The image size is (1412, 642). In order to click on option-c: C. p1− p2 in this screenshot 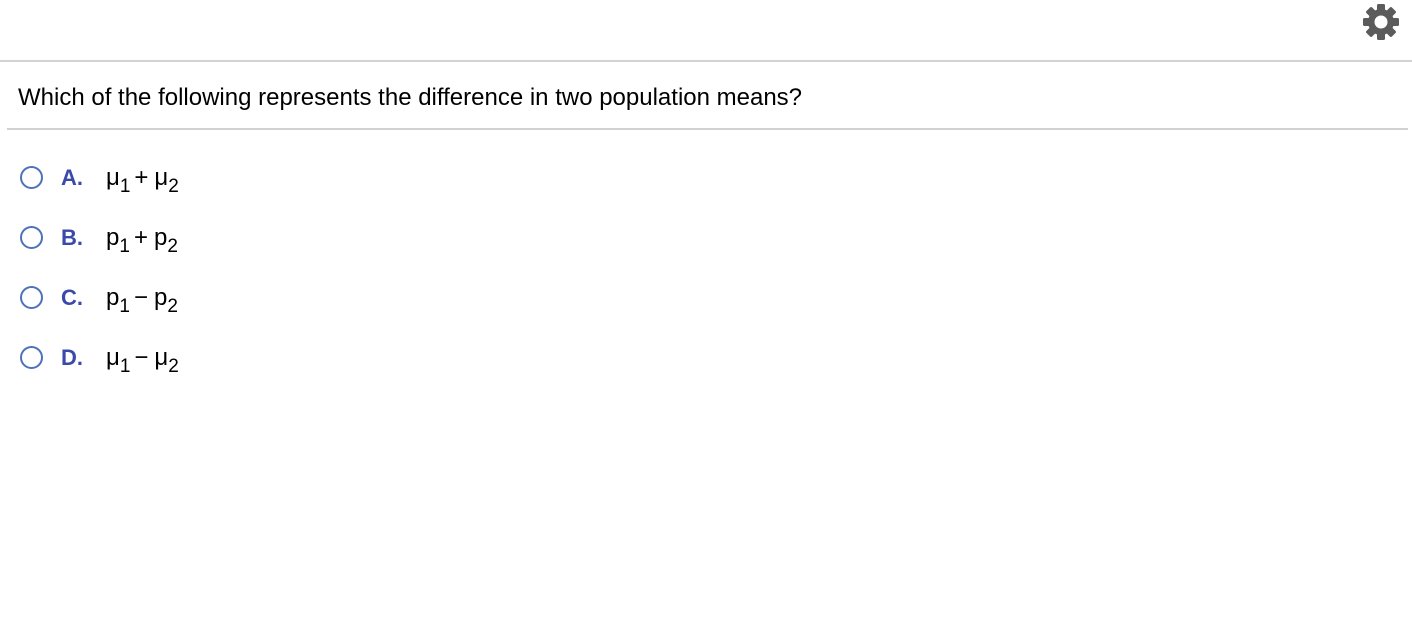, I will do `click(170, 310)`.